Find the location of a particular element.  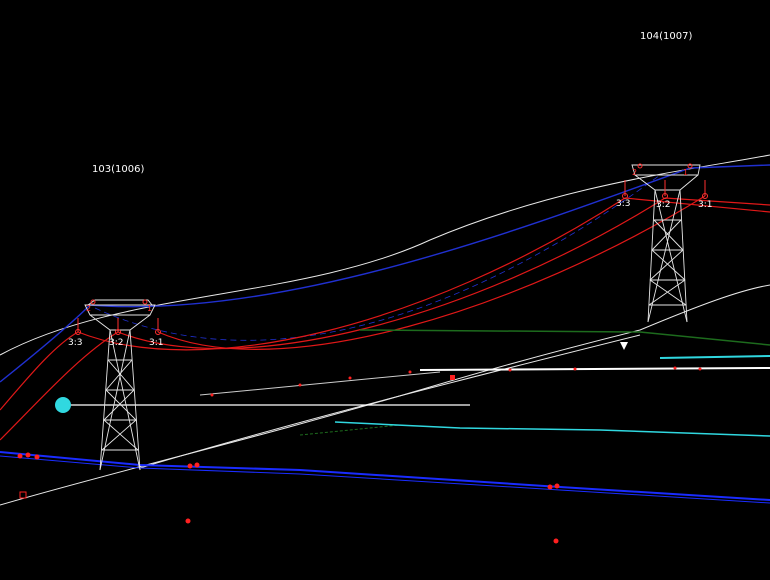

tower-103-top-tag-2: 2 is located at coordinates (88, 308).